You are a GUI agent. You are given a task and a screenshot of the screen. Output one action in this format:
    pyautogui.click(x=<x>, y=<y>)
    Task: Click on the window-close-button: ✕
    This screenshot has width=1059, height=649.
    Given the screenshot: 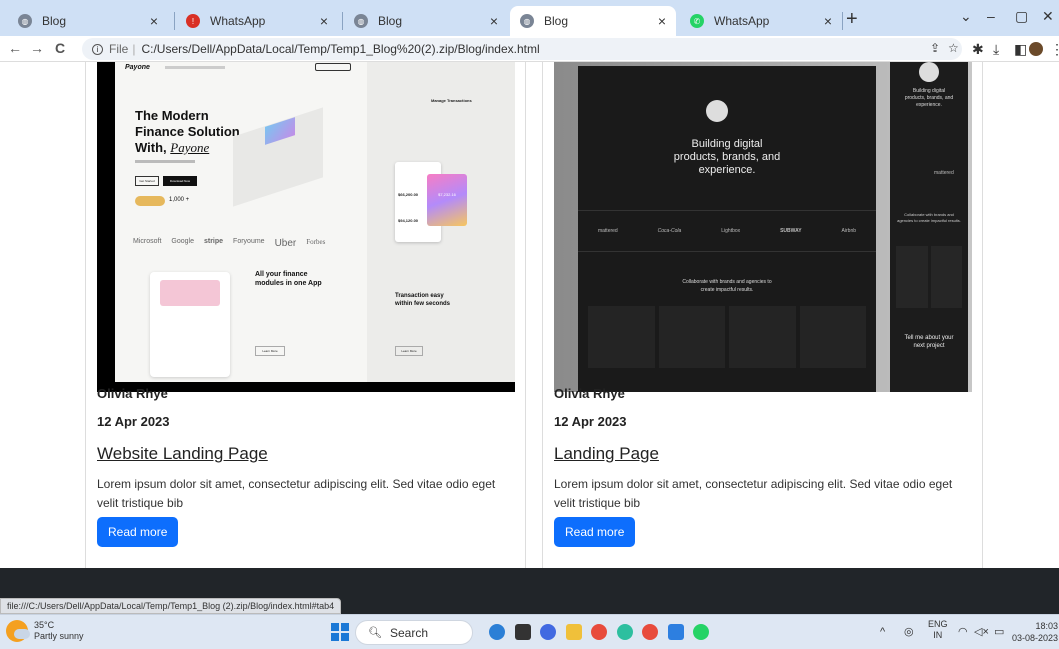 What is the action you would take?
    pyautogui.click(x=1048, y=16)
    